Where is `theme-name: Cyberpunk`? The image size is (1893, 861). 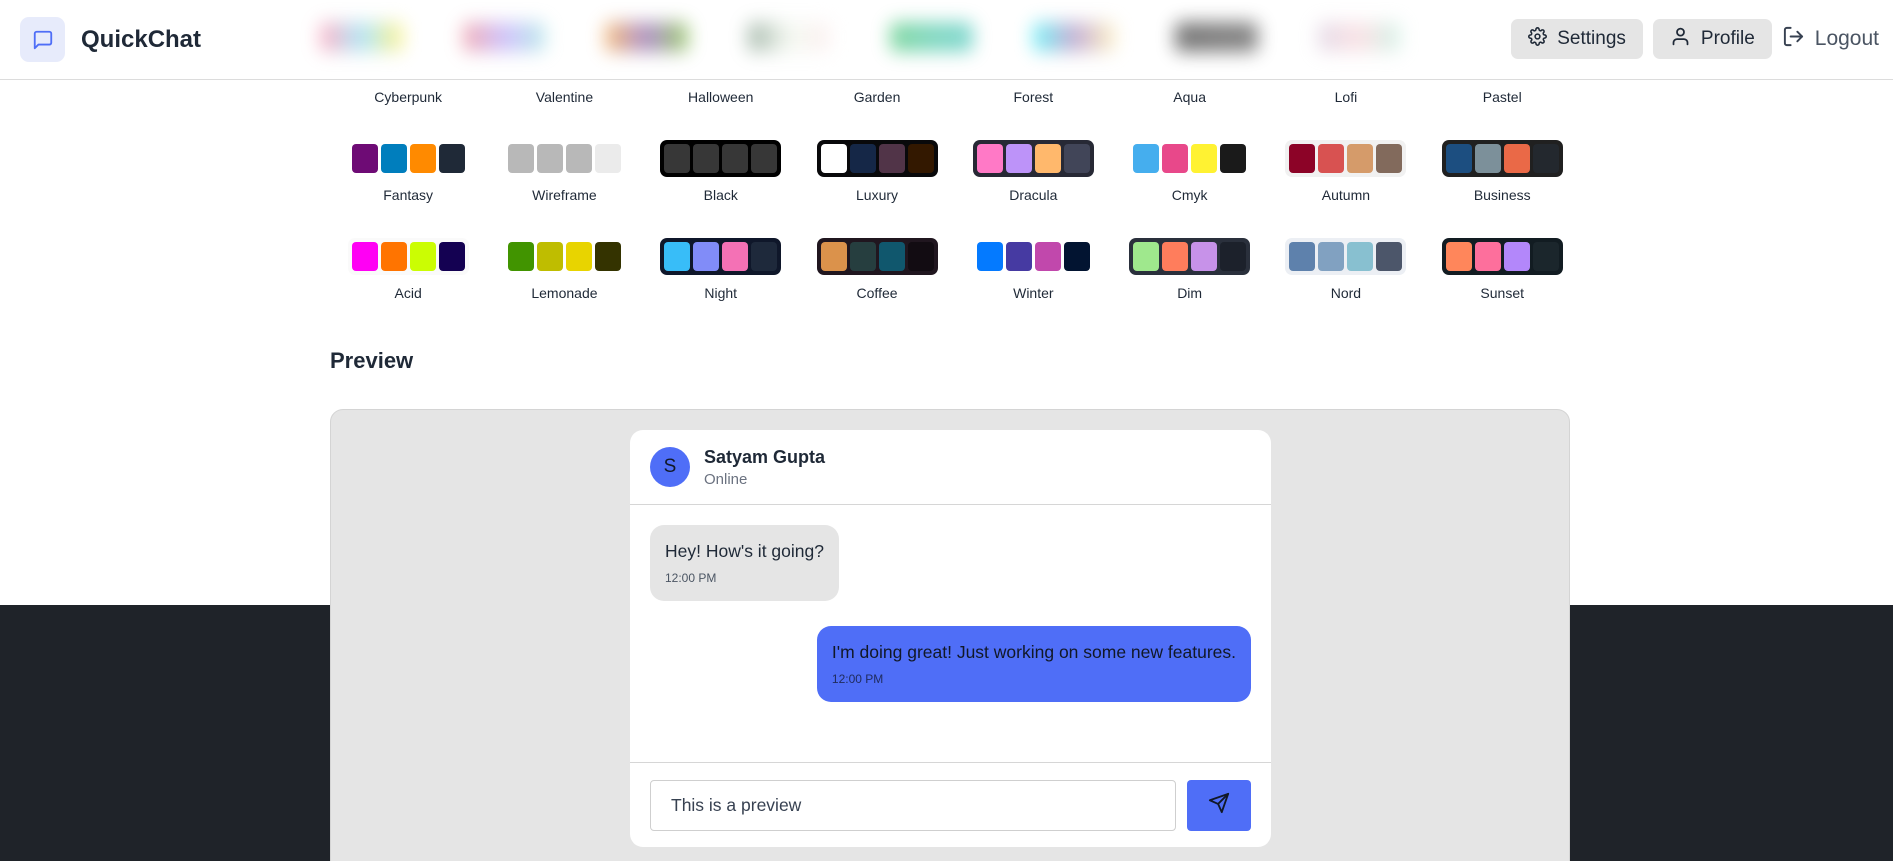 theme-name: Cyberpunk is located at coordinates (408, 97).